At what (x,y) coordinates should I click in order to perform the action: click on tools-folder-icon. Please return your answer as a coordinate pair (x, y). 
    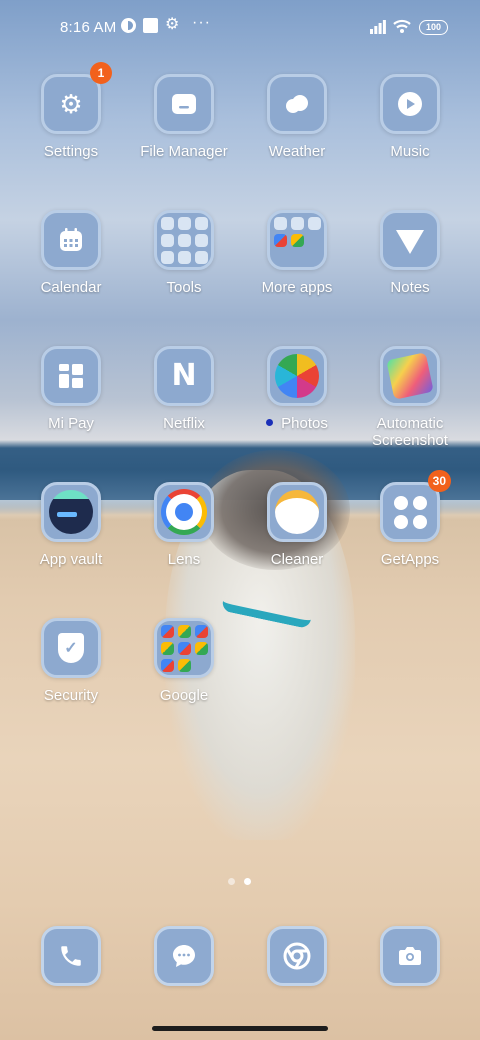
    Looking at the image, I should click on (184, 240).